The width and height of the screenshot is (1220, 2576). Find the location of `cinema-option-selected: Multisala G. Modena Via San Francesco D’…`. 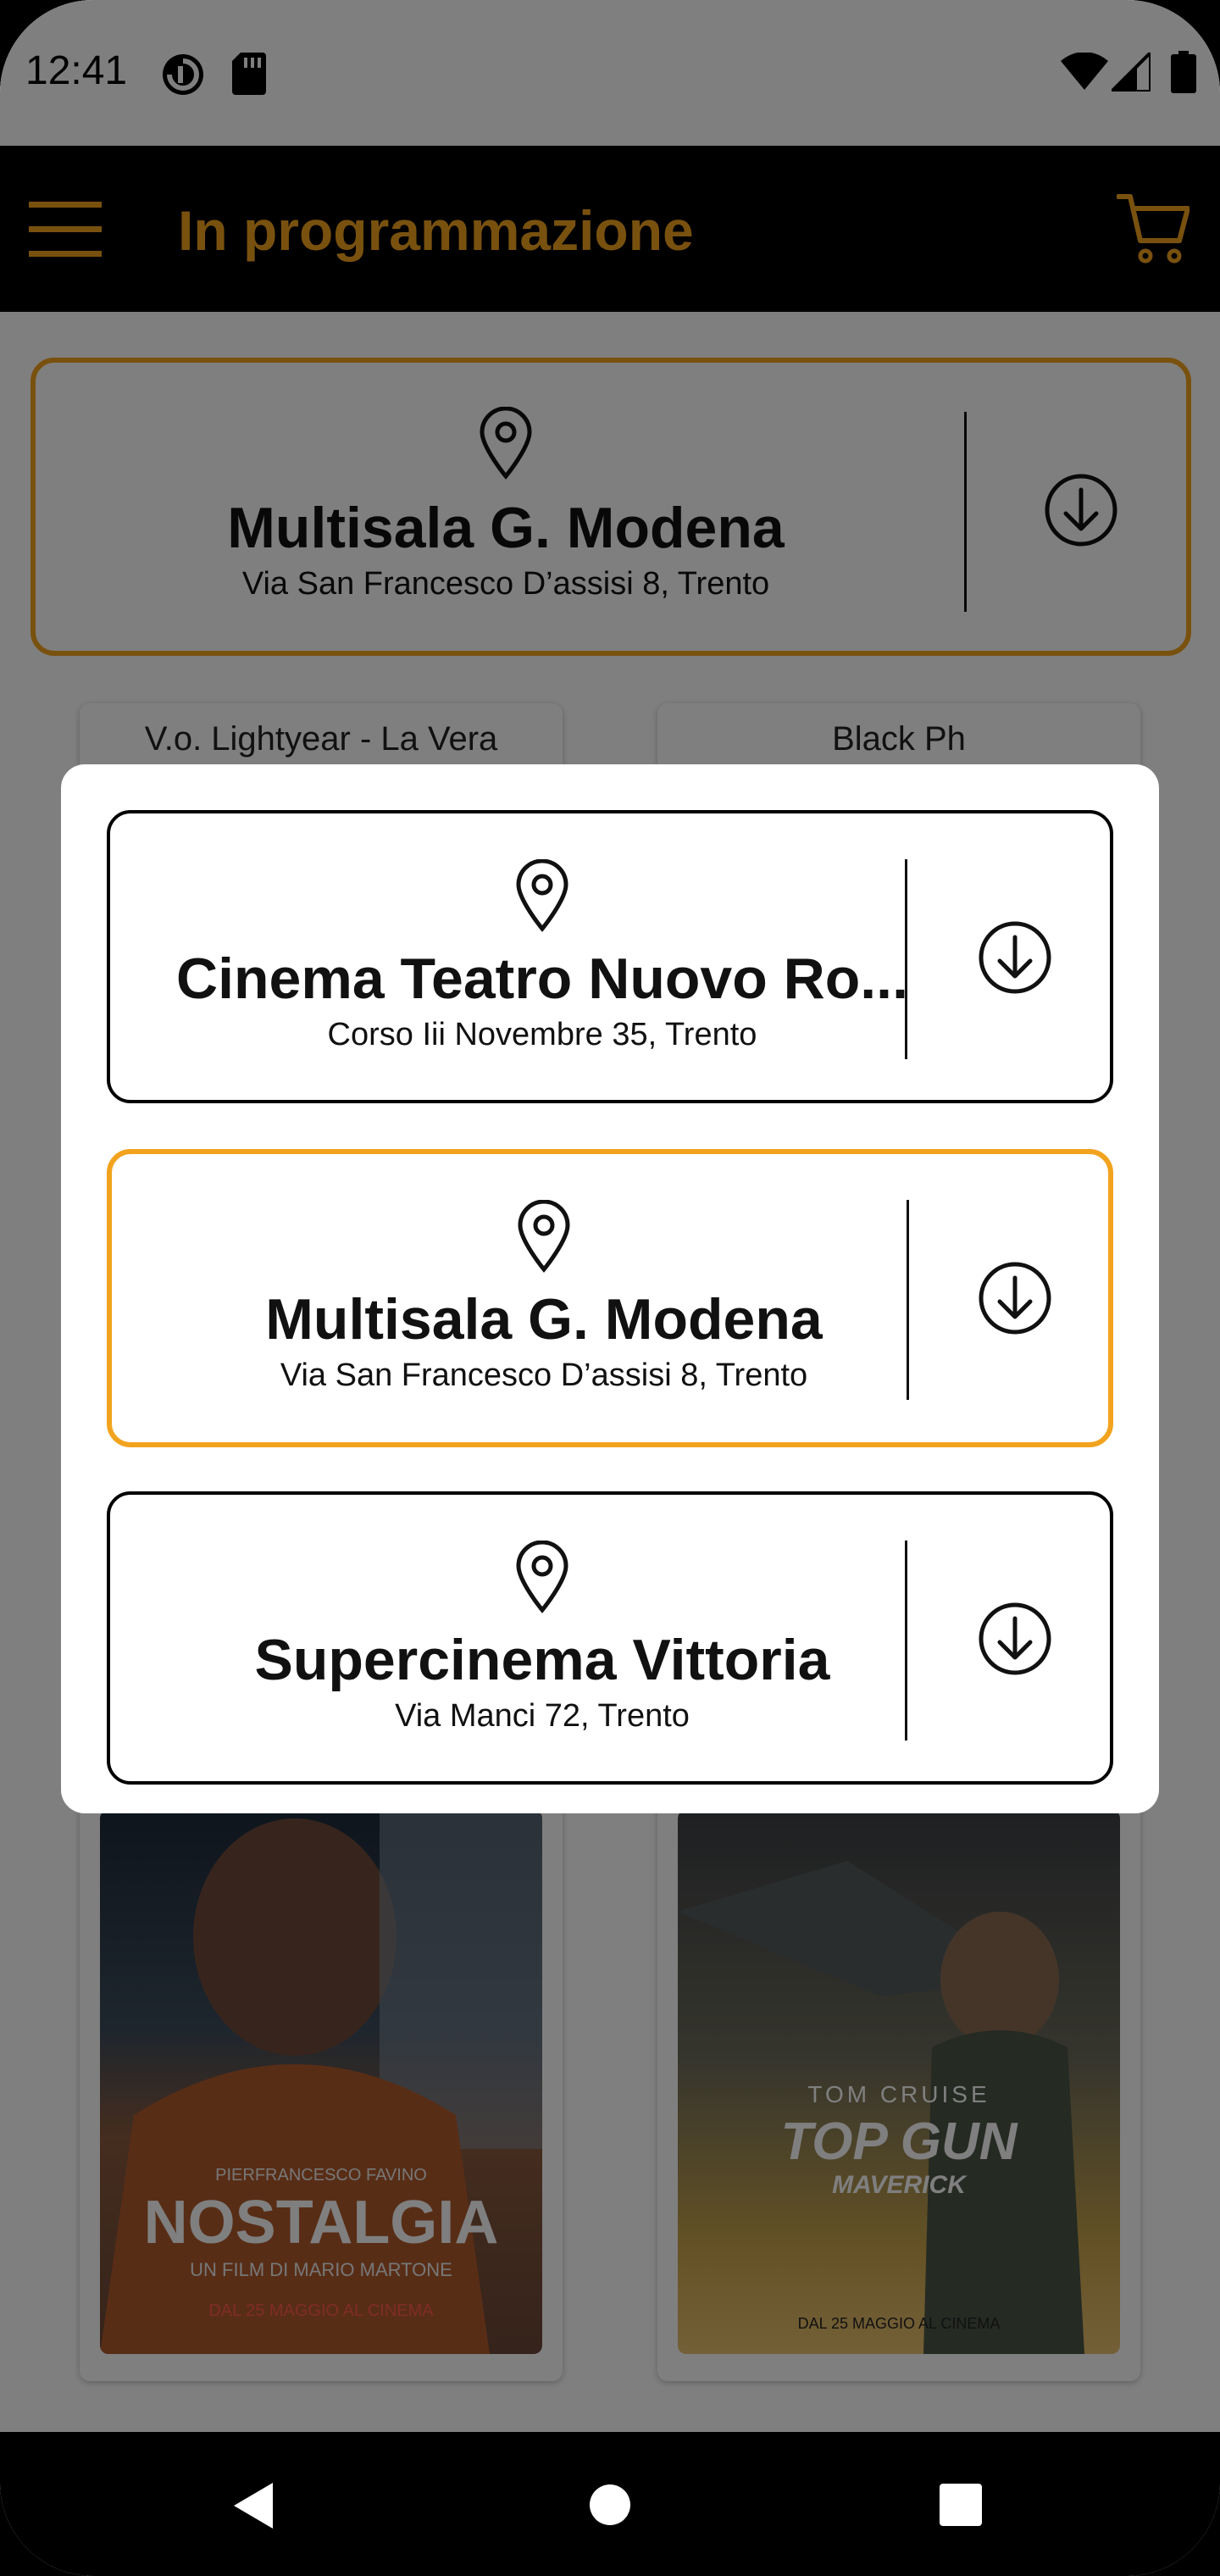

cinema-option-selected: Multisala G. Modena Via San Francesco D’… is located at coordinates (610, 1298).